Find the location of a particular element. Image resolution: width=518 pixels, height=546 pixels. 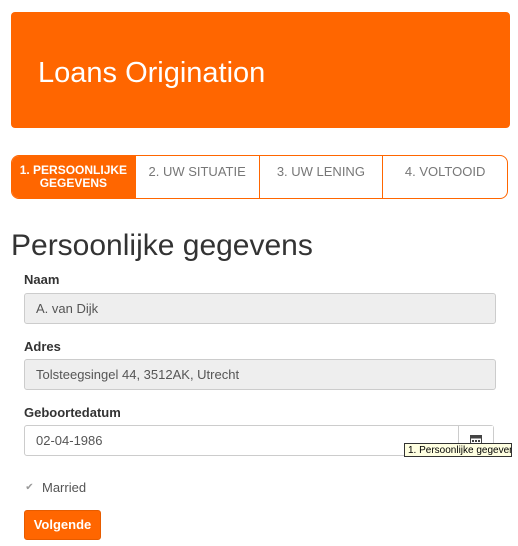

app-title: Loans Origination is located at coordinates (152, 73).